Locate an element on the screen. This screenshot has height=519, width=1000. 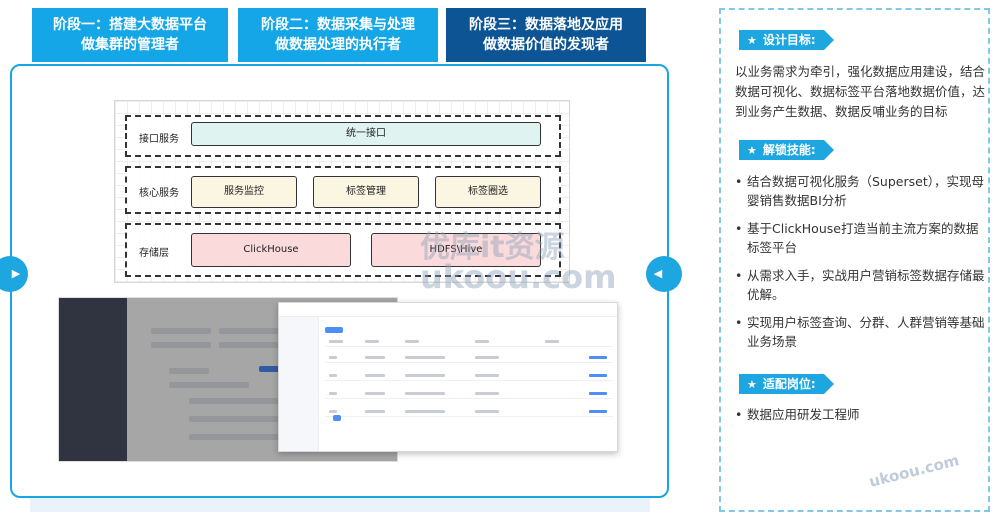
interface-layer-label: 接口服务 is located at coordinates (159, 139).